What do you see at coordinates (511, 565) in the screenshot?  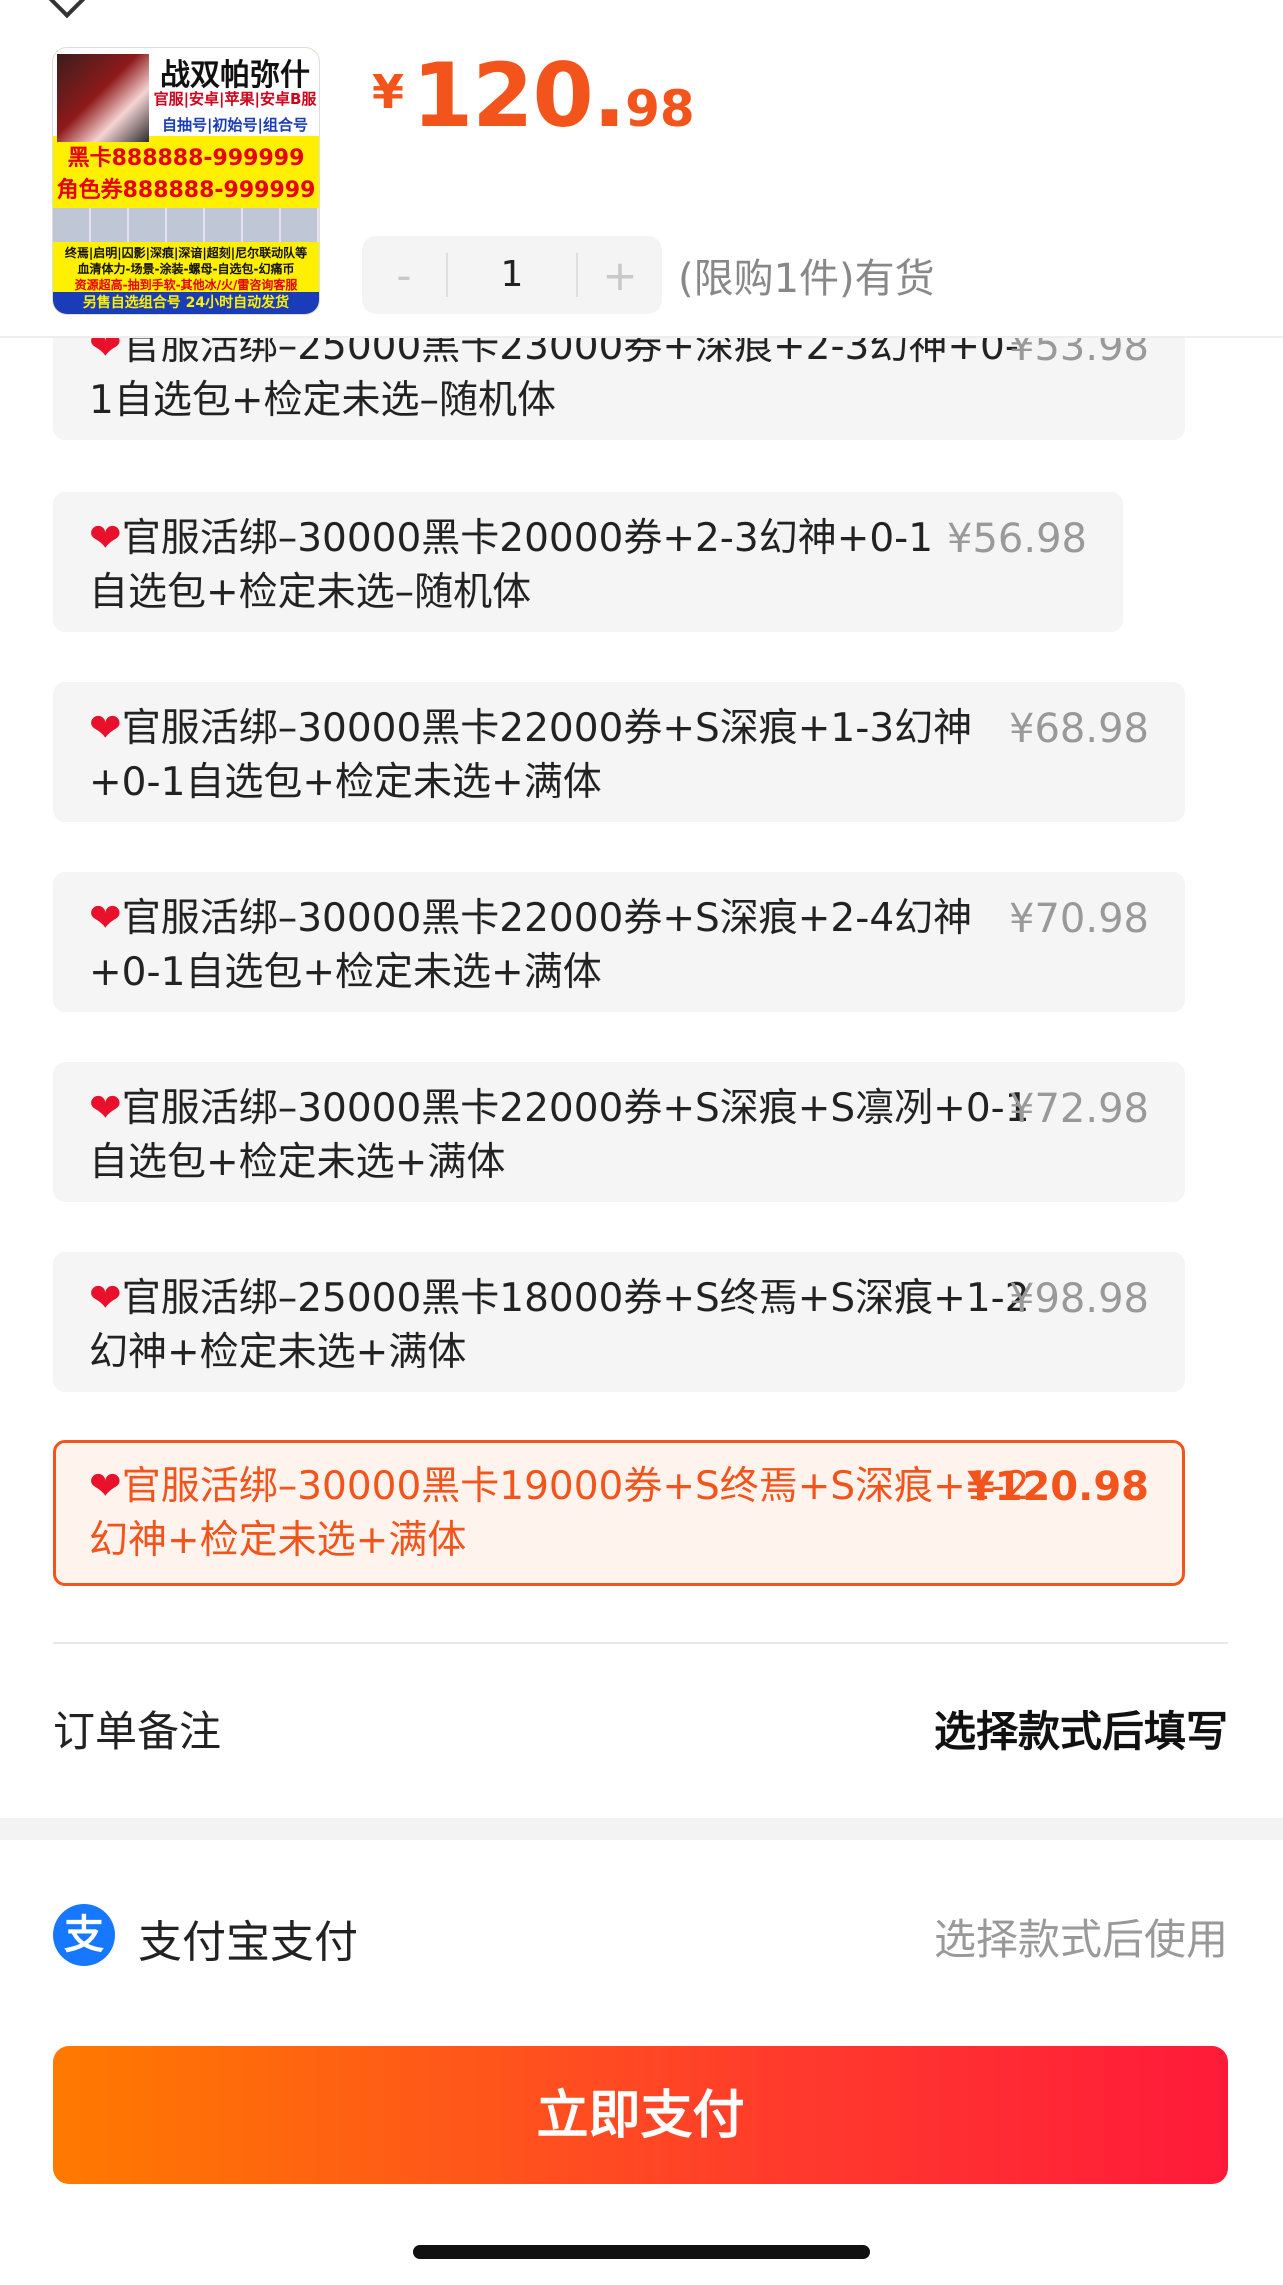 I see `option-name: 官服活绑–30000黑卡20000券+2-3幻神+0-1自选包+检定未选–随机体` at bounding box center [511, 565].